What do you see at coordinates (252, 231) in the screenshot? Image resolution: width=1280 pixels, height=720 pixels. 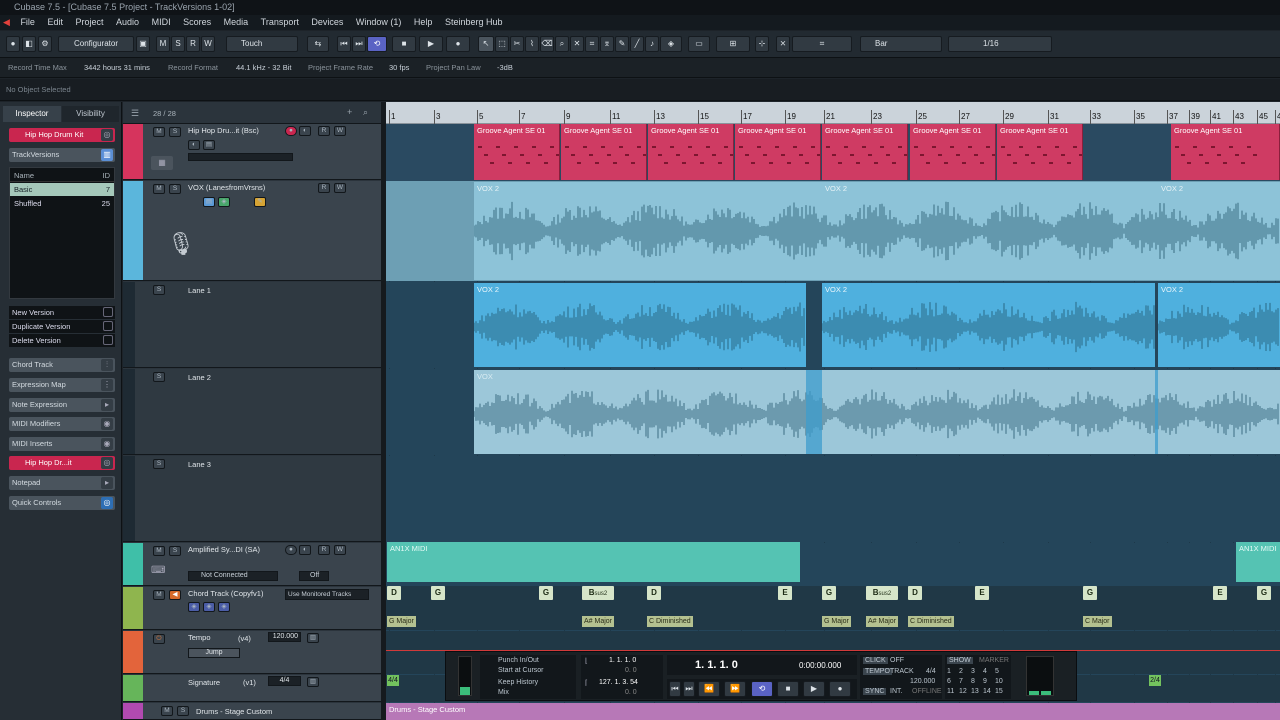 I see `track-vox: M S VOX (LanesfromVrsns) R W ▤ ◈ ✎ 🎙` at bounding box center [252, 231].